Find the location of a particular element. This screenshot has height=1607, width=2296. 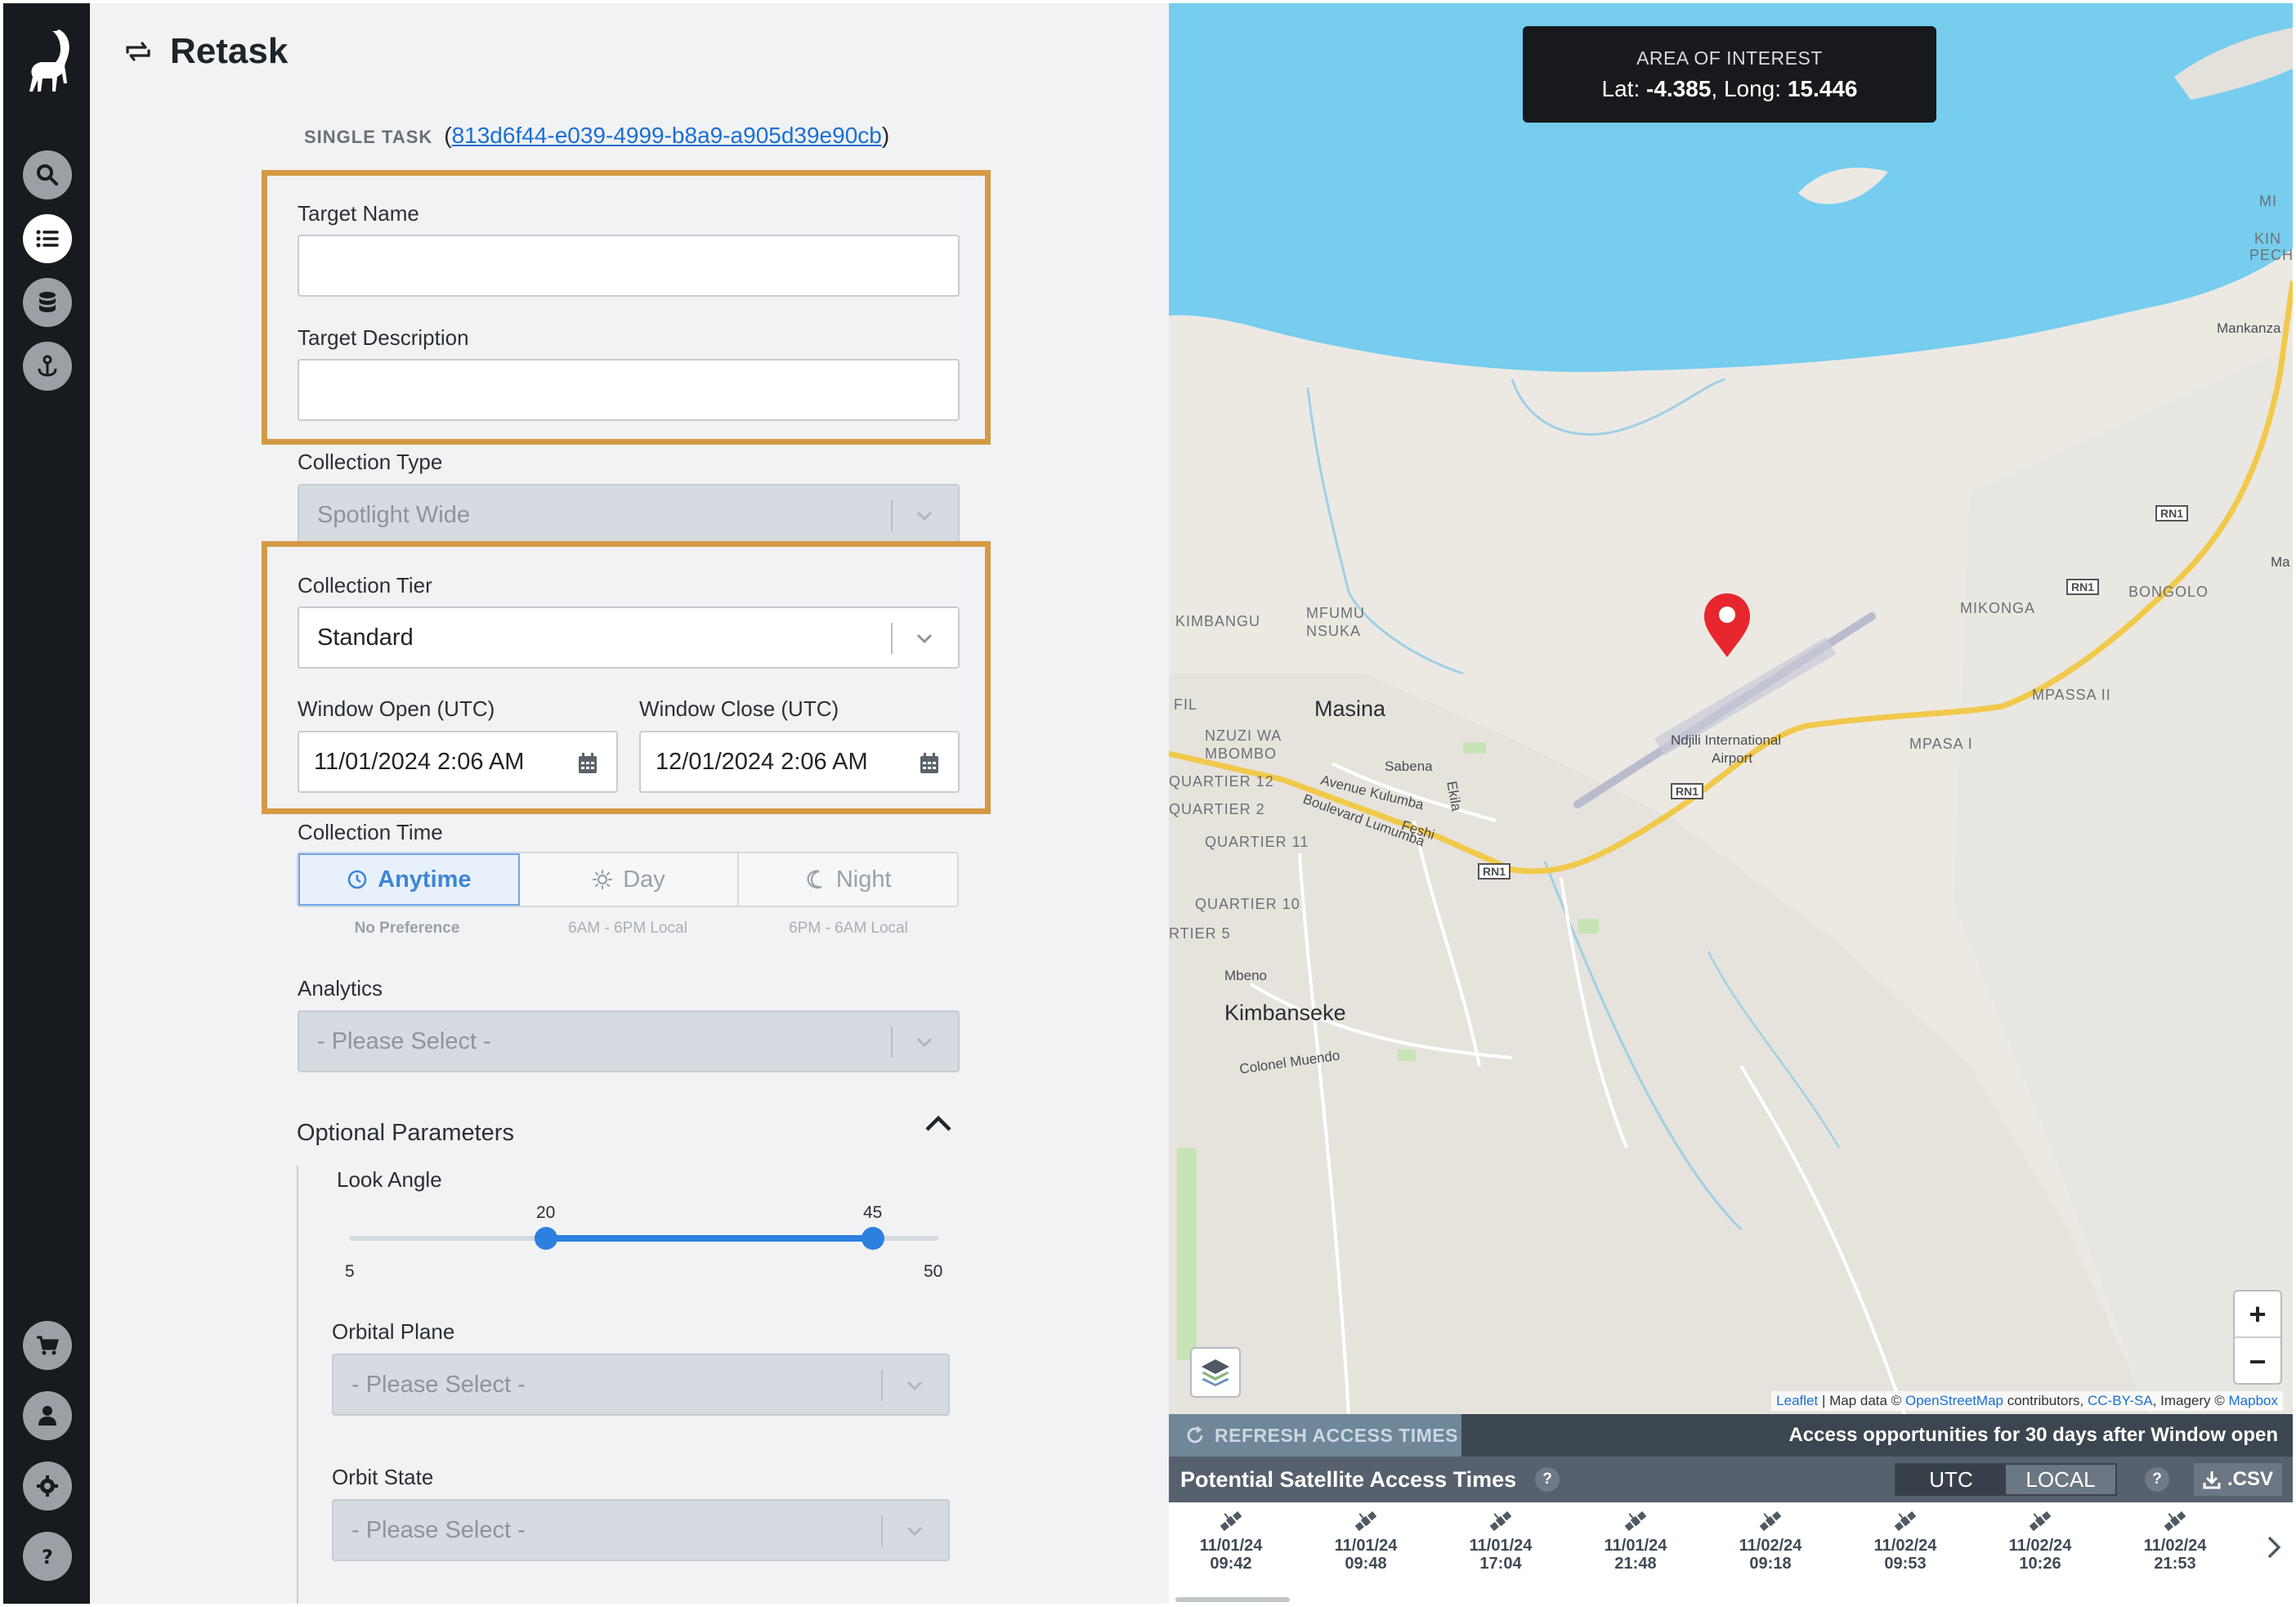

orbital-plane-select: - Please Select - is located at coordinates (641, 1385).